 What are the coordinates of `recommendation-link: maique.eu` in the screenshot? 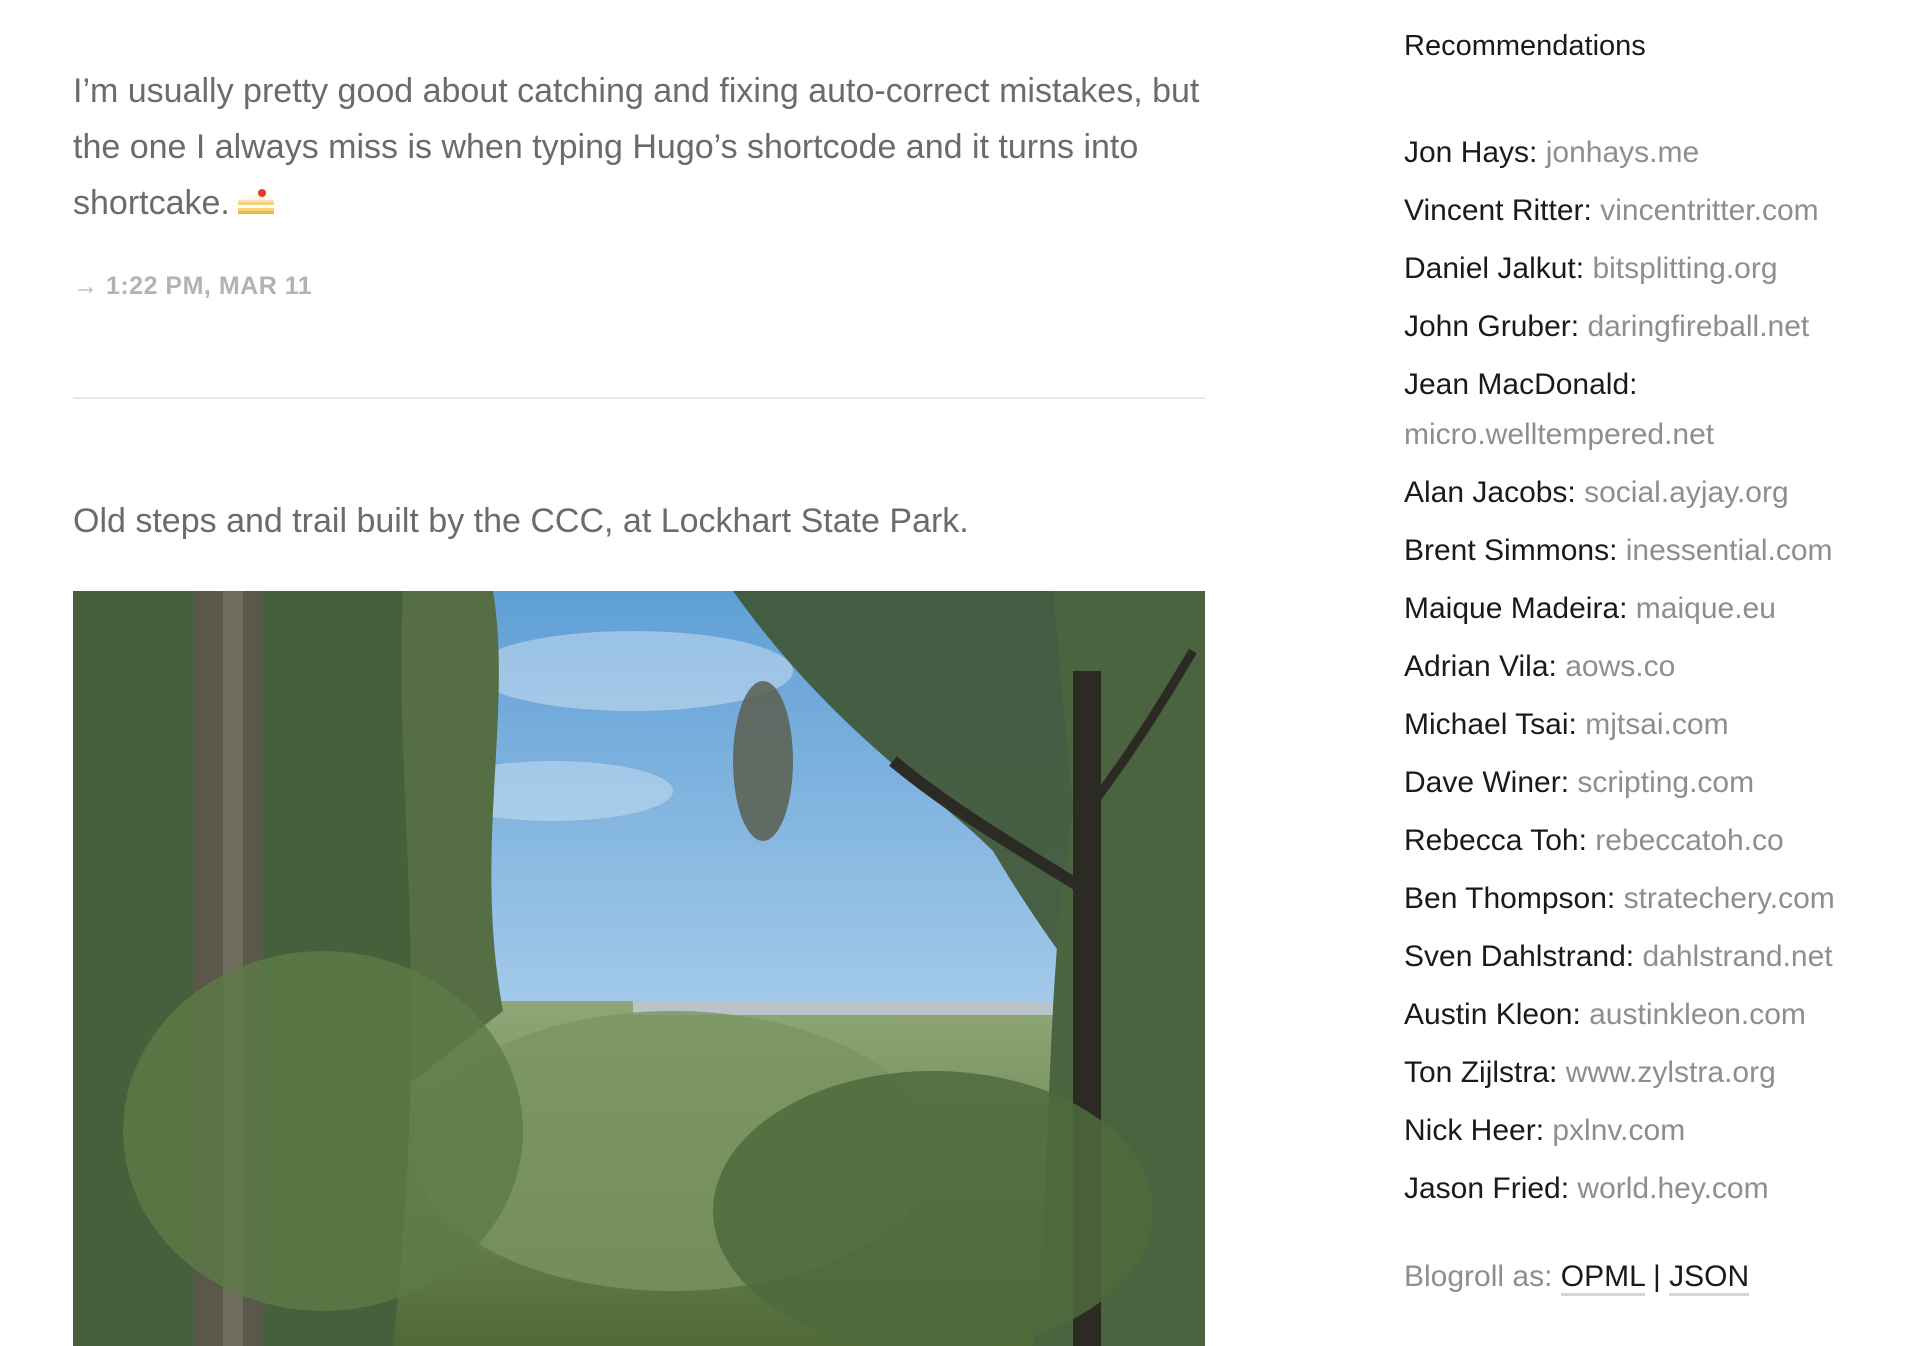 It's located at (1706, 608).